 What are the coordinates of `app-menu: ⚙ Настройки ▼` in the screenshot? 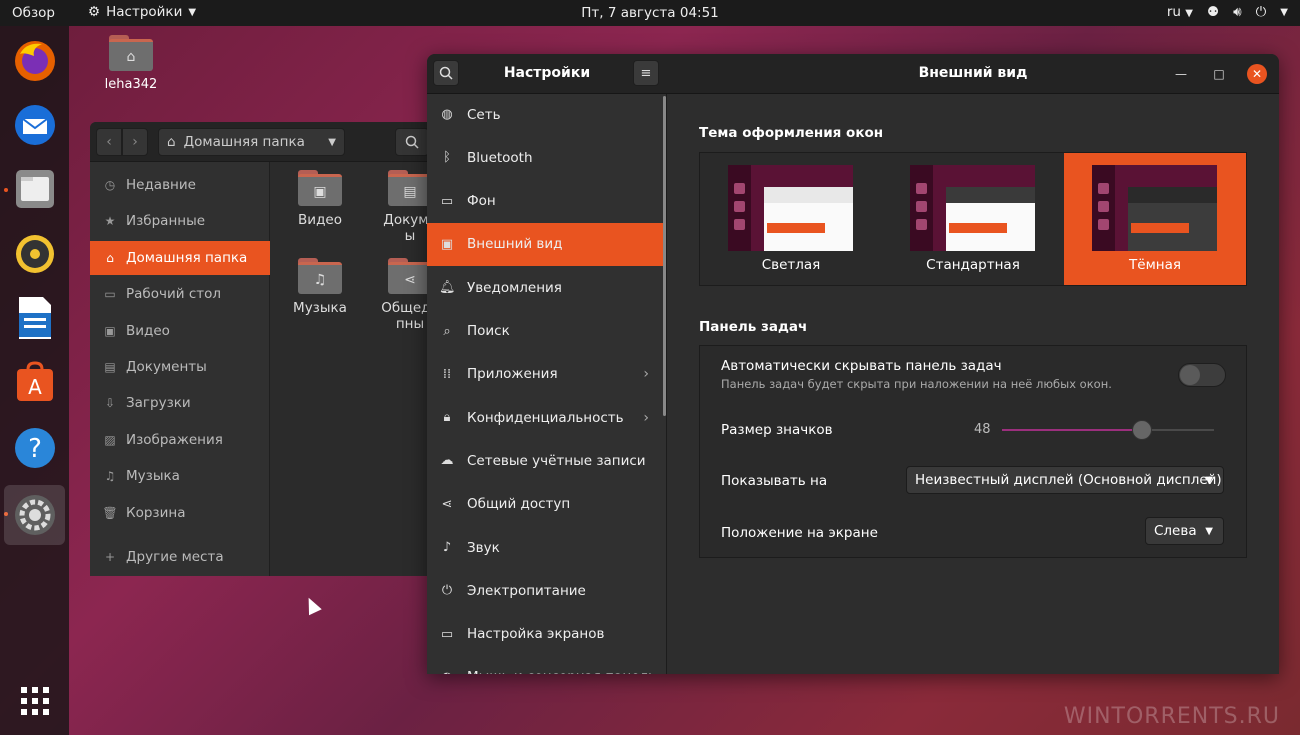 It's located at (142, 12).